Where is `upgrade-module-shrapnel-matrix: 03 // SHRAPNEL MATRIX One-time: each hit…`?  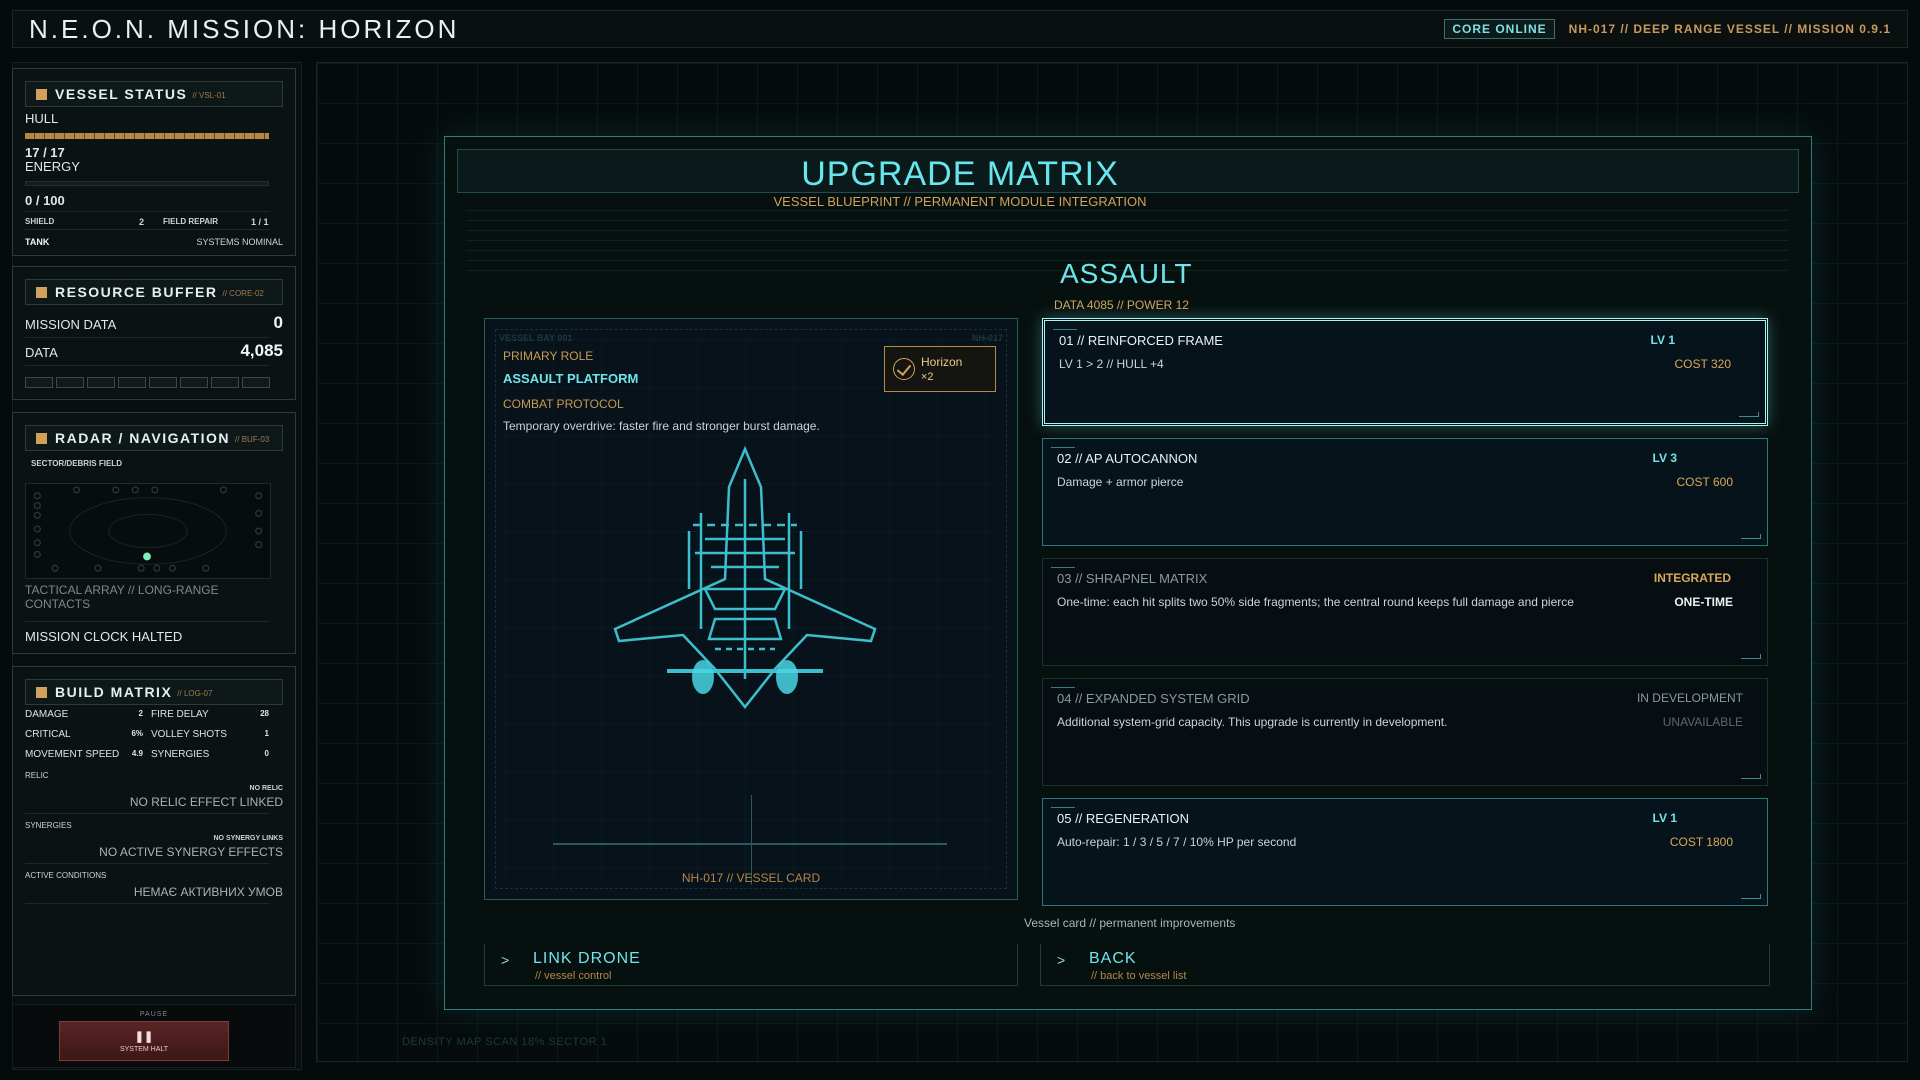
upgrade-module-shrapnel-matrix: 03 // SHRAPNEL MATRIX One-time: each hit… is located at coordinates (1405, 612).